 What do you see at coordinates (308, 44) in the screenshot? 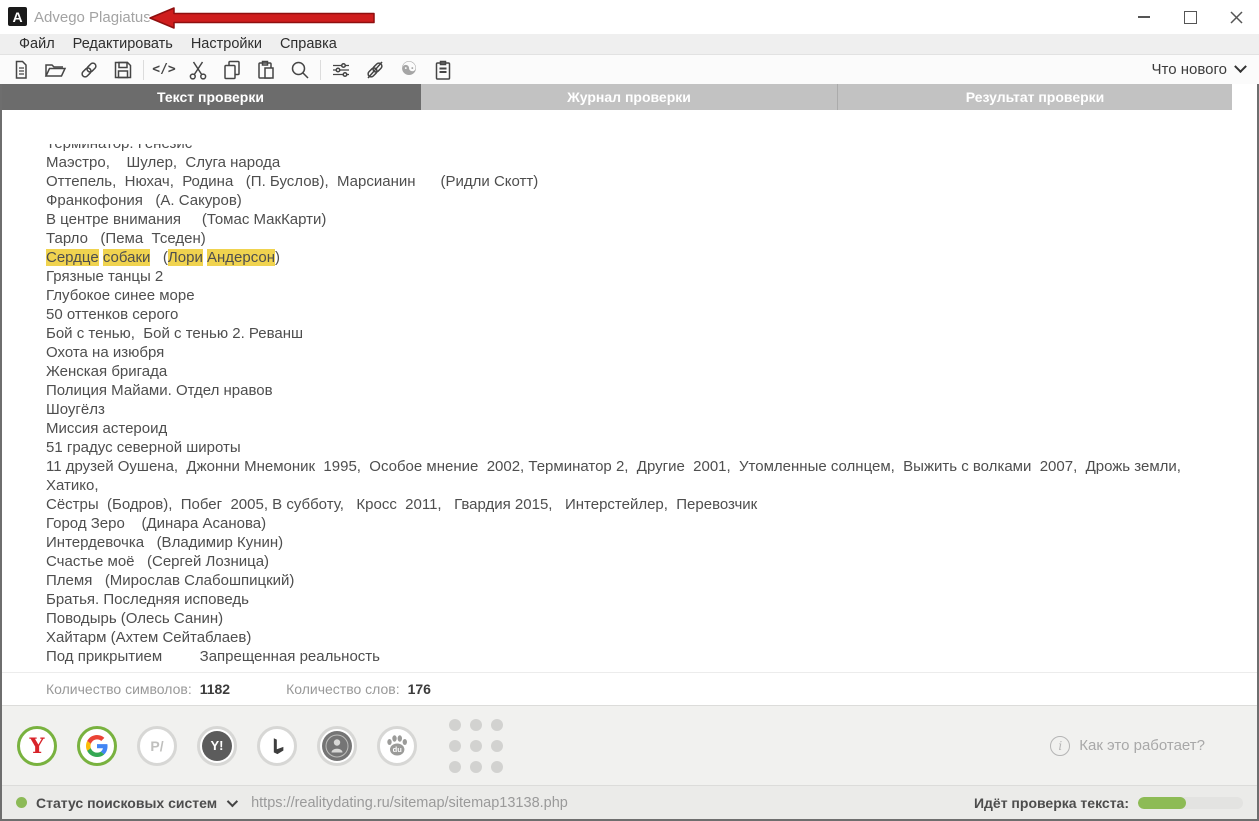
I see `menu-help: Справка` at bounding box center [308, 44].